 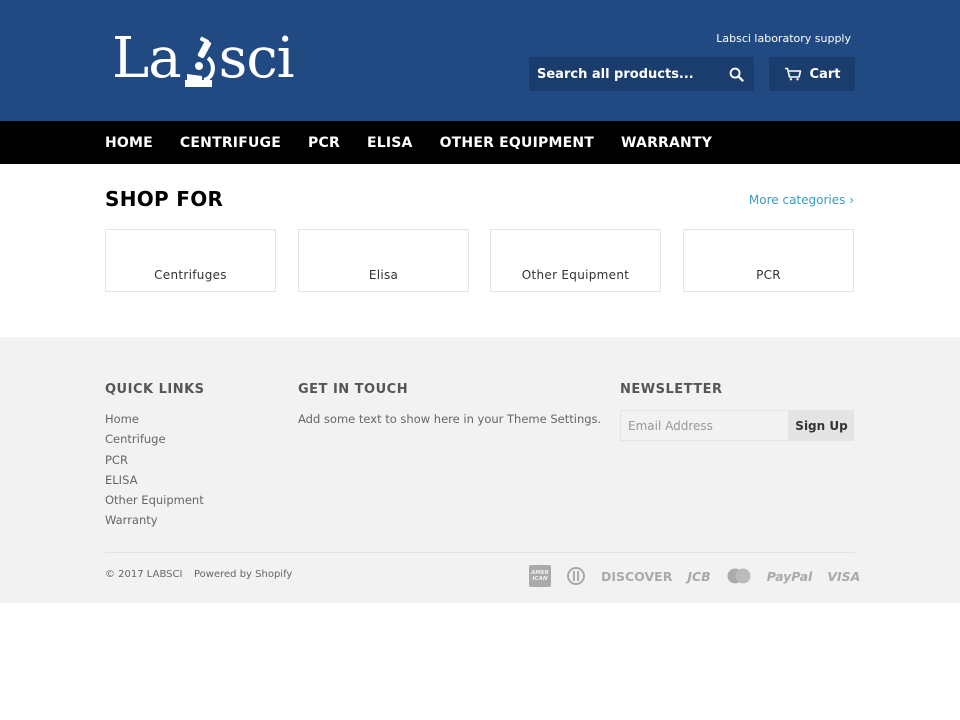 What do you see at coordinates (154, 422) in the screenshot?
I see `quick-link-home: Home` at bounding box center [154, 422].